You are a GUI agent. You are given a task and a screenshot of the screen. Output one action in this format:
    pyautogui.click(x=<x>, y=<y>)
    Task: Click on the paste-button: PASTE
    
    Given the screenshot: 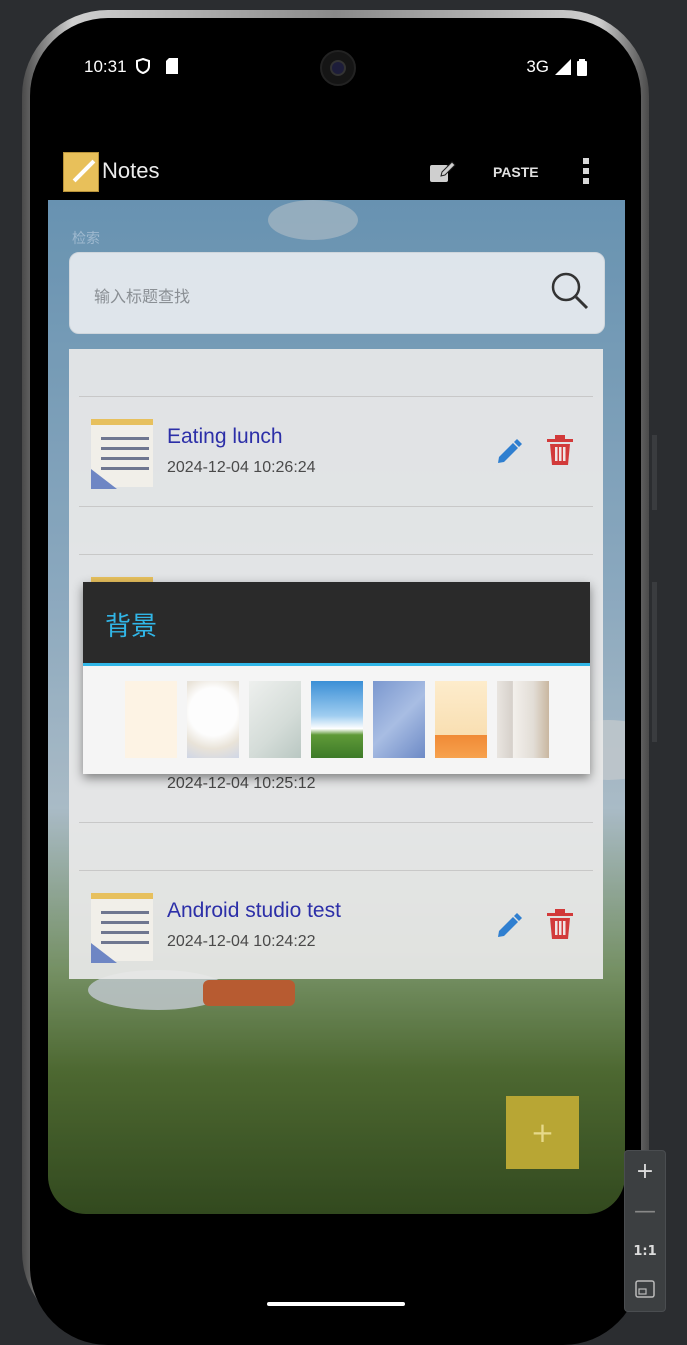 What is the action you would take?
    pyautogui.click(x=516, y=172)
    